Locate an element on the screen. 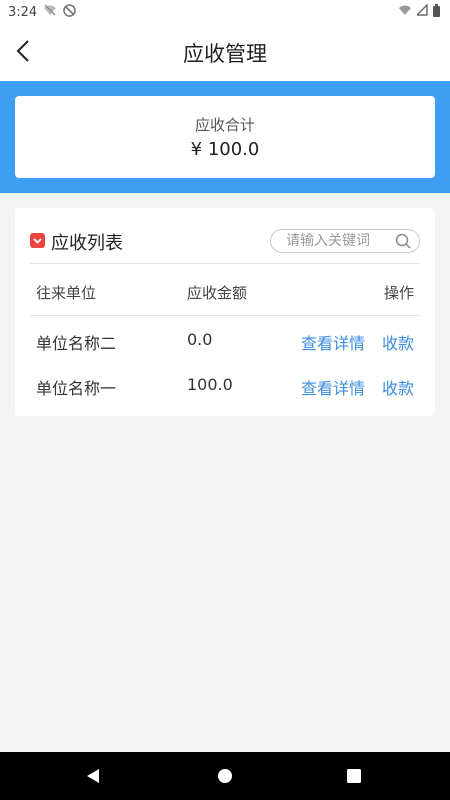 Image resolution: width=450 pixels, height=800 pixels. total-label: 应收合计 is located at coordinates (224, 125).